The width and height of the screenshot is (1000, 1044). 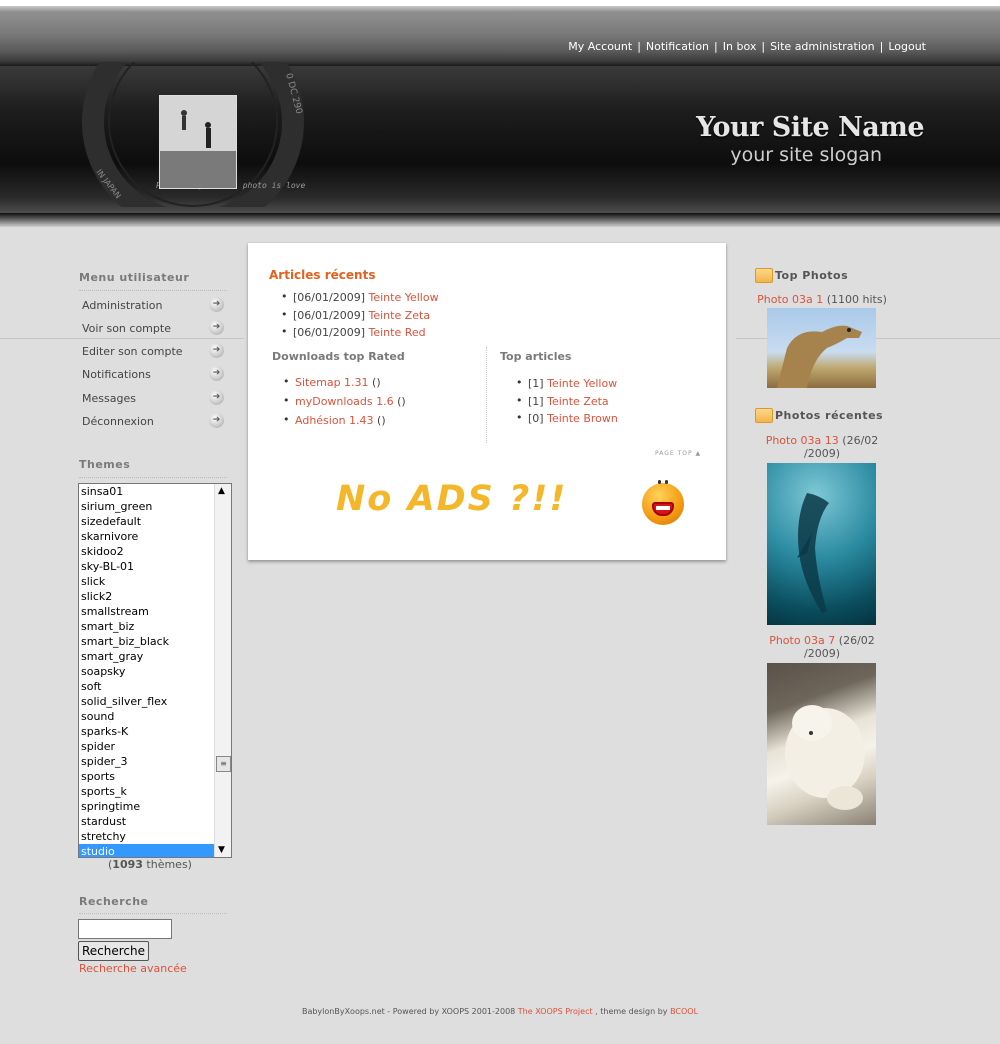 I want to click on scroll-thumb: ≡, so click(x=223, y=764).